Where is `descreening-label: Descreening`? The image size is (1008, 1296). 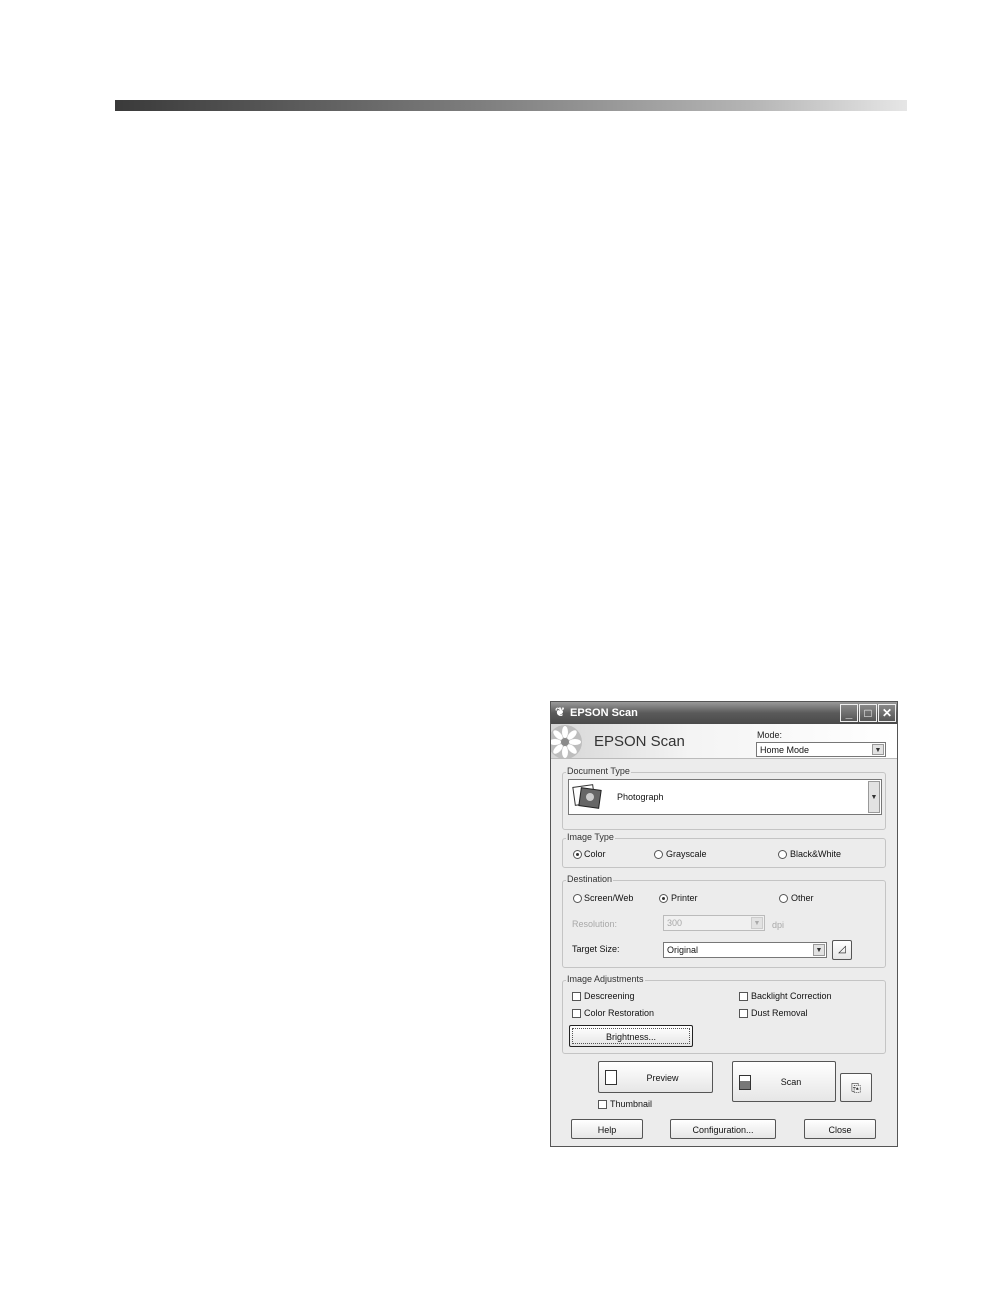 descreening-label: Descreening is located at coordinates (609, 996).